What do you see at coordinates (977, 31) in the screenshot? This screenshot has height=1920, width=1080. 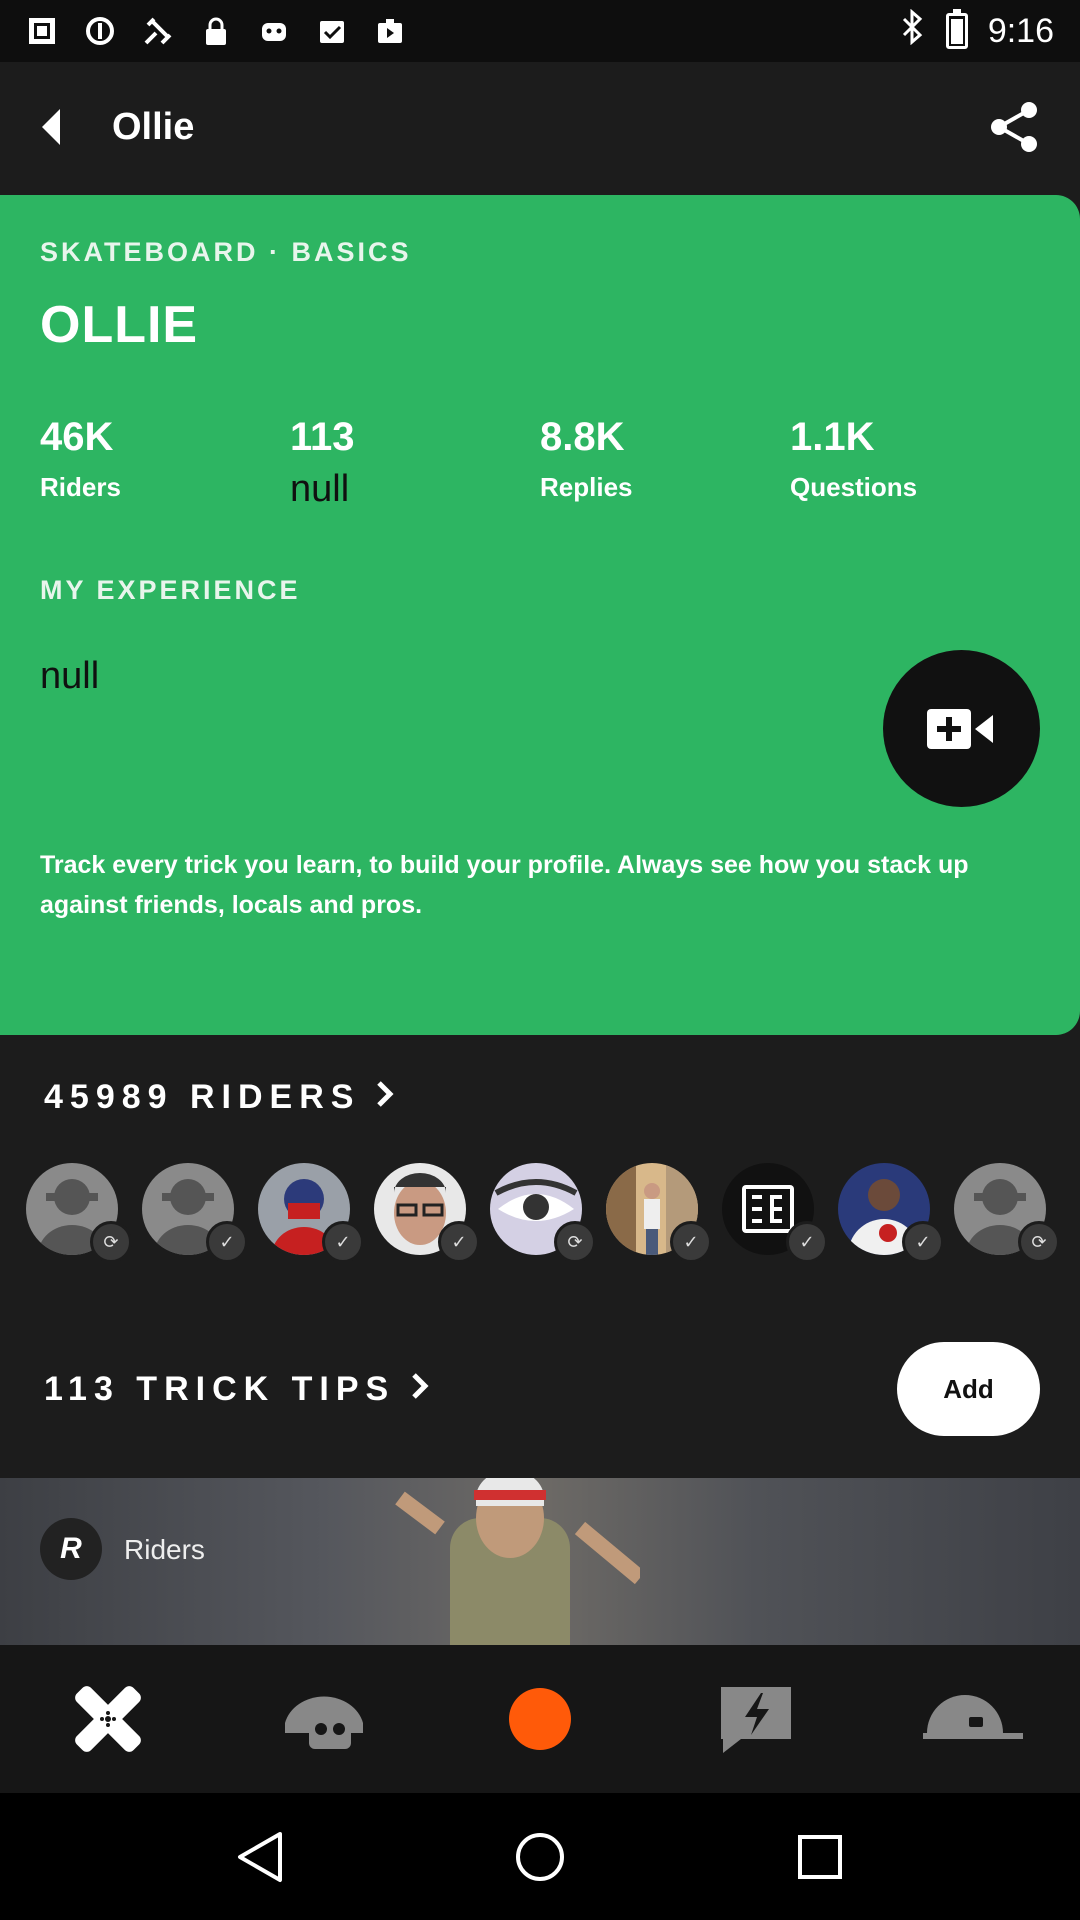 I see `status-right: 9:16` at bounding box center [977, 31].